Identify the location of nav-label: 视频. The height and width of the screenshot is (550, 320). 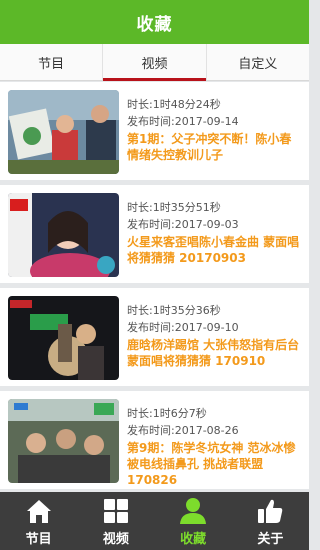
(115, 539).